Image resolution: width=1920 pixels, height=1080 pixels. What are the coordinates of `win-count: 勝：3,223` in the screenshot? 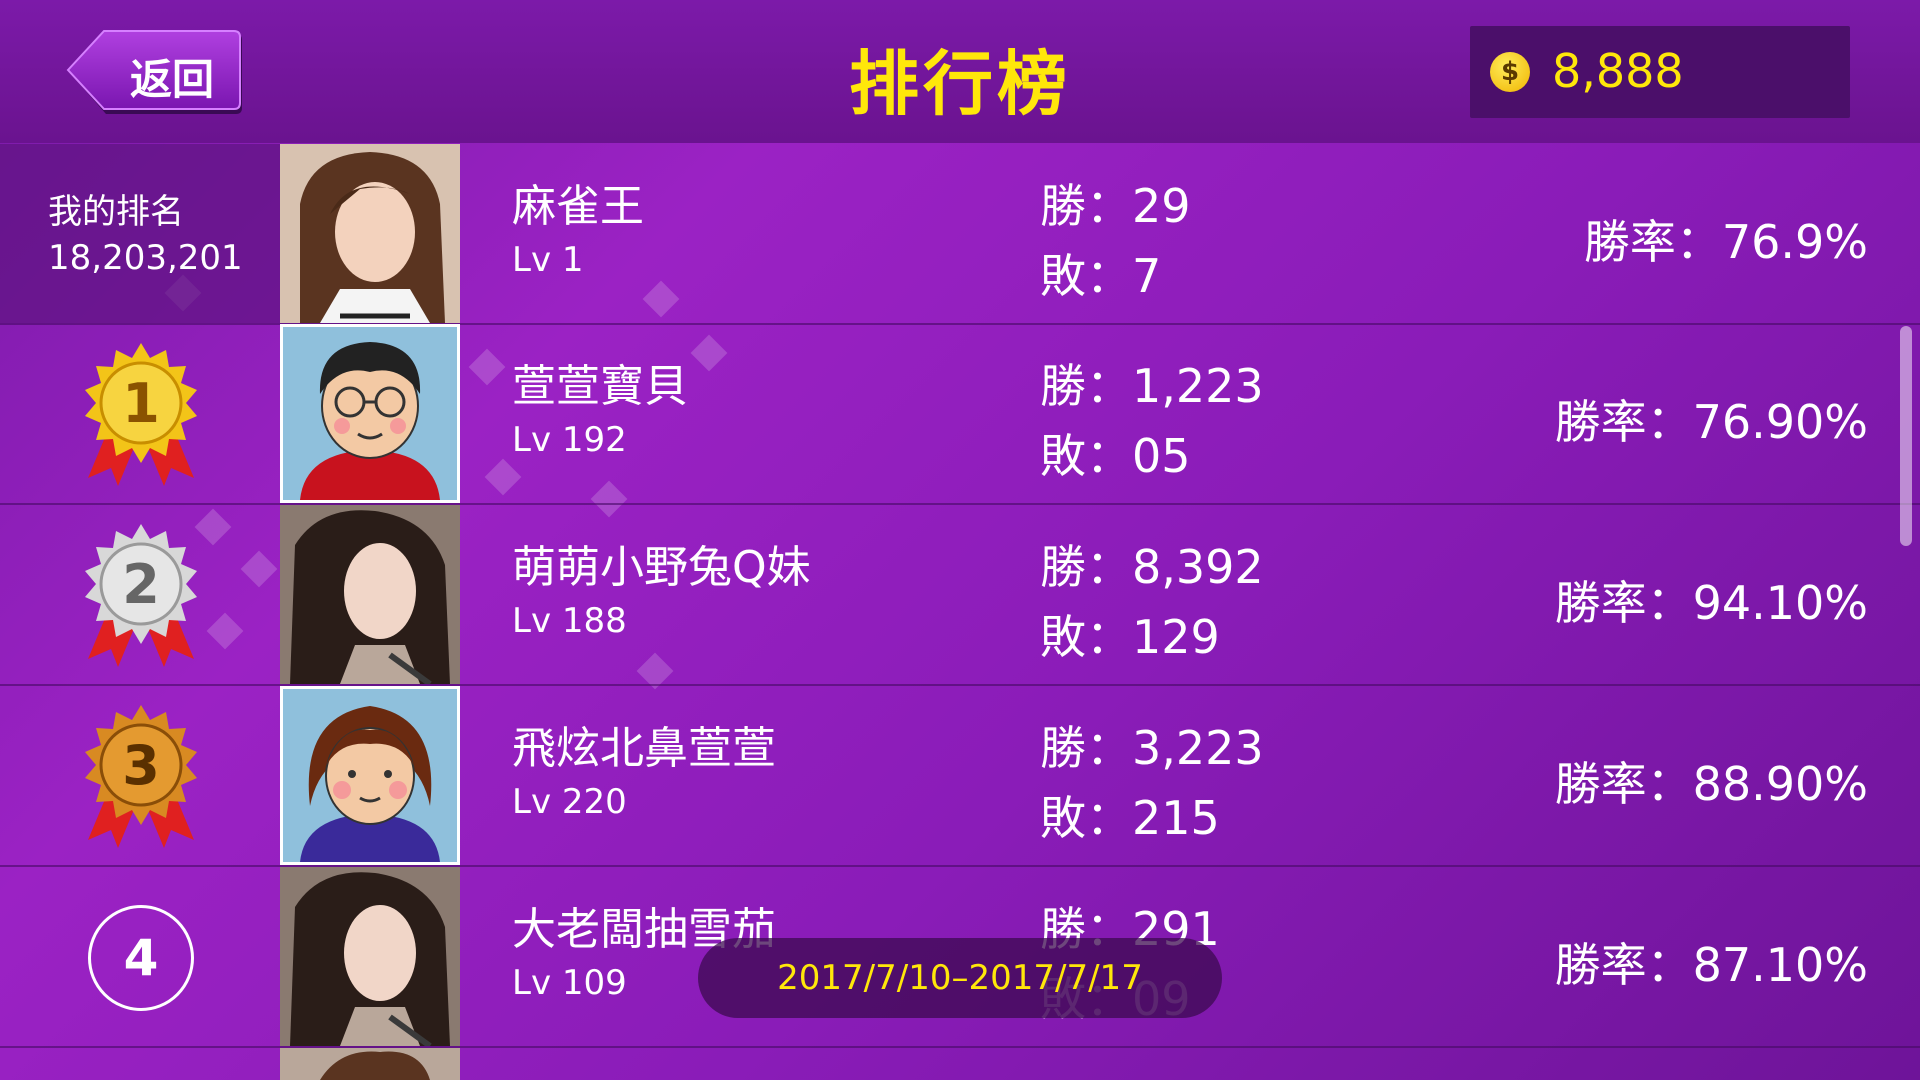 It's located at (1152, 748).